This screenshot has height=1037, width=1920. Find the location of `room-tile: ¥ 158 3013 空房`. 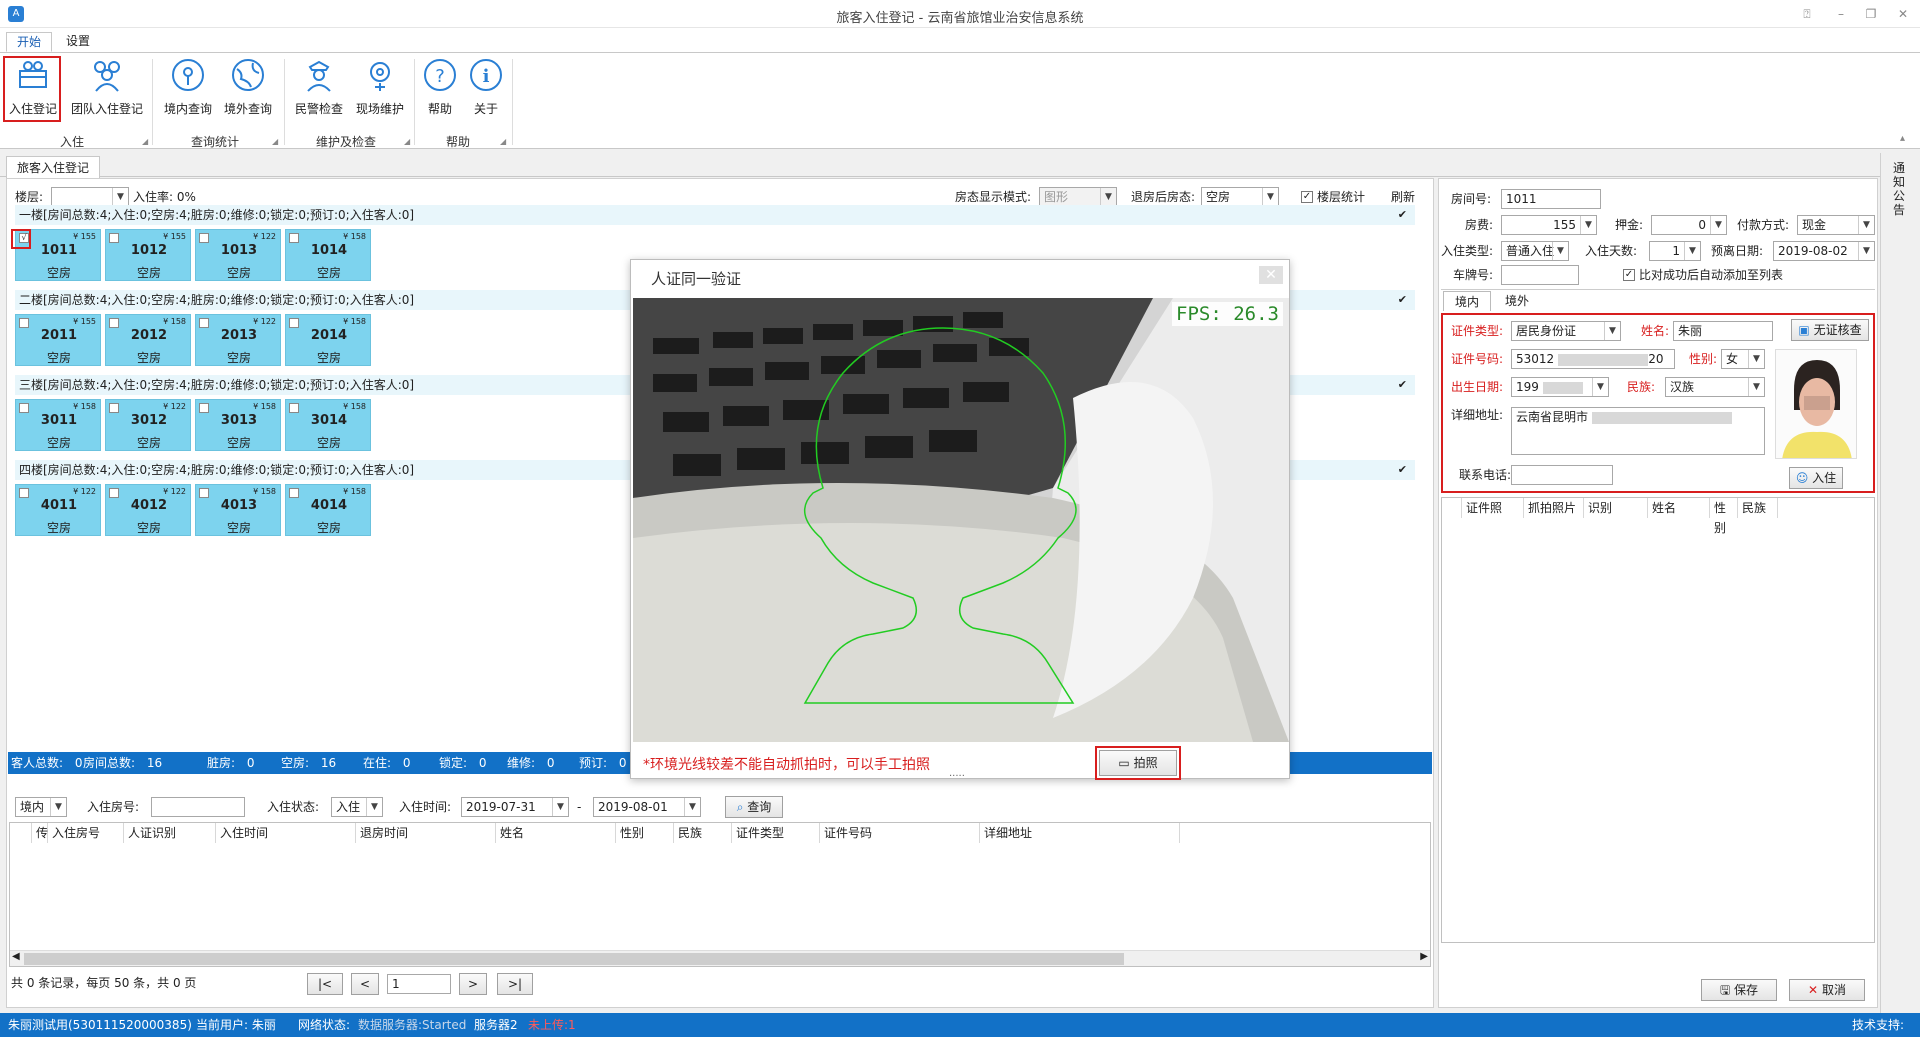

room-tile: ¥ 158 3013 空房 is located at coordinates (238, 425).